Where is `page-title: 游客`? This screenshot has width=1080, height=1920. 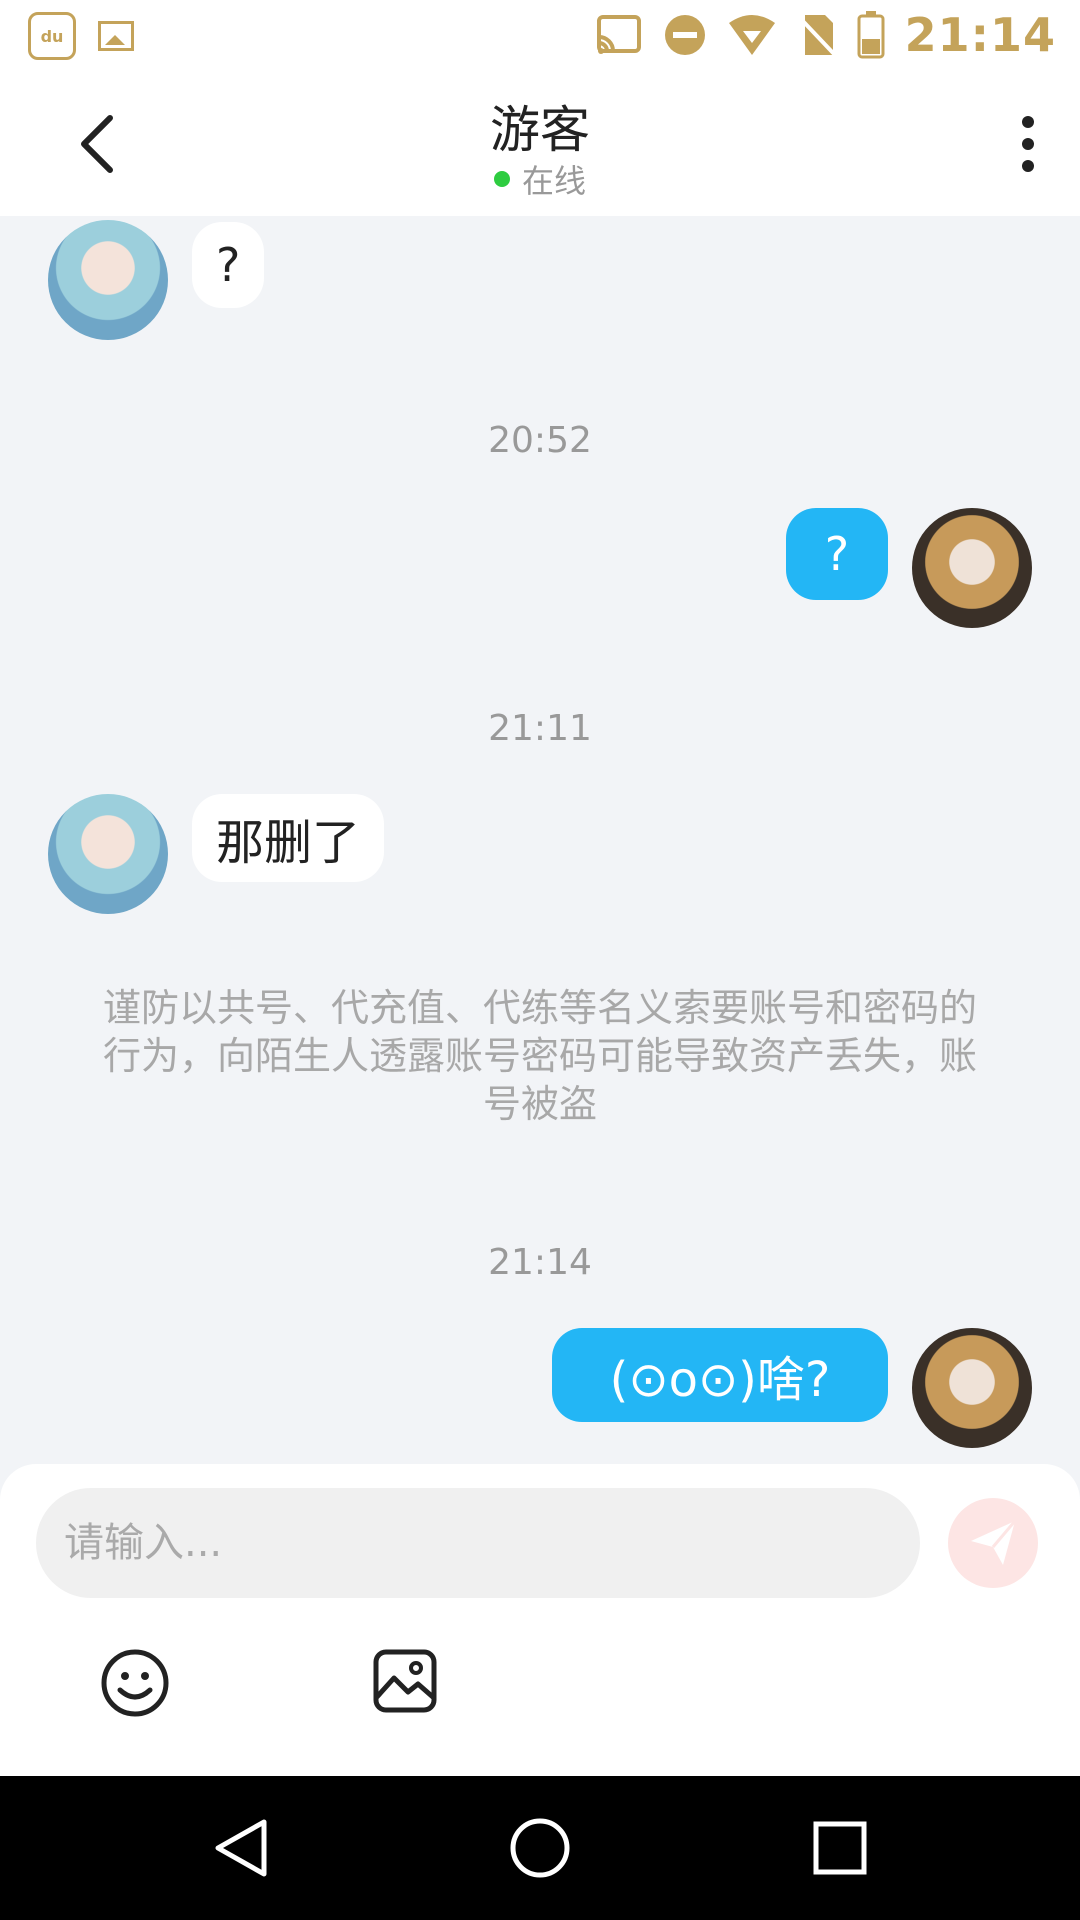
page-title: 游客 is located at coordinates (540, 130).